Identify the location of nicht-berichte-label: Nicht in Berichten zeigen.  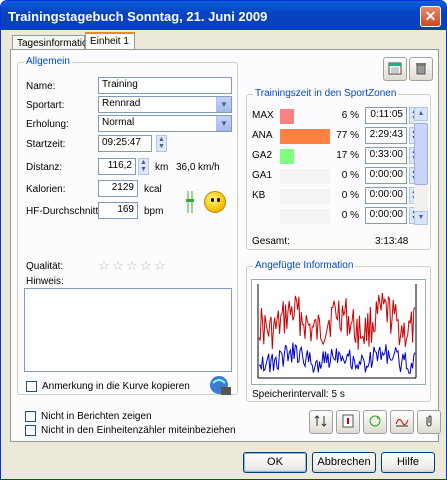
(96, 416).